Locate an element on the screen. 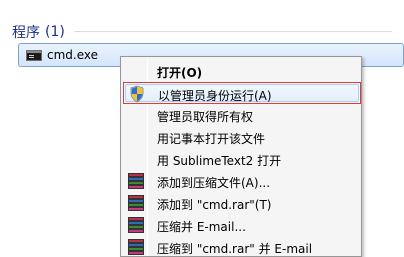 This screenshot has height=257, width=404. menu-item-run-as-admin: 以管理员身份运行(A) is located at coordinates (242, 93).